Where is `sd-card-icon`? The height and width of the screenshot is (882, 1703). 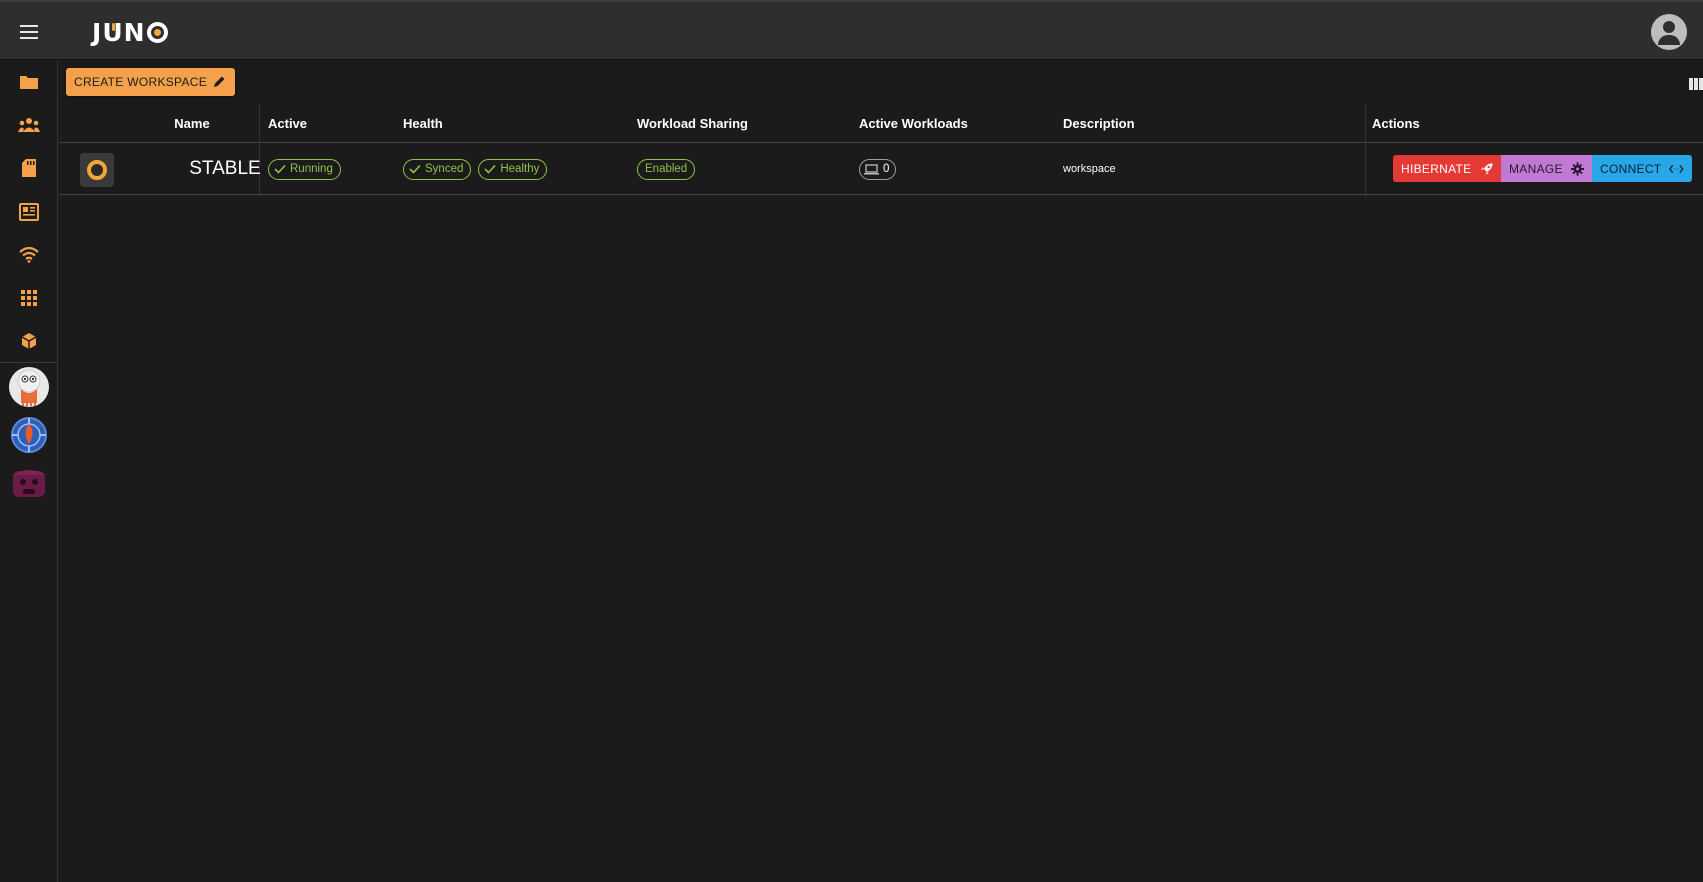
sd-card-icon is located at coordinates (29, 168).